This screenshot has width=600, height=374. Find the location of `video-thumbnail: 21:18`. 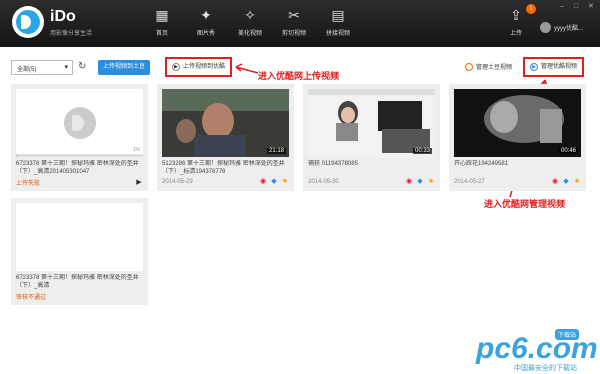

video-thumbnail: 21:18 is located at coordinates (225, 123).